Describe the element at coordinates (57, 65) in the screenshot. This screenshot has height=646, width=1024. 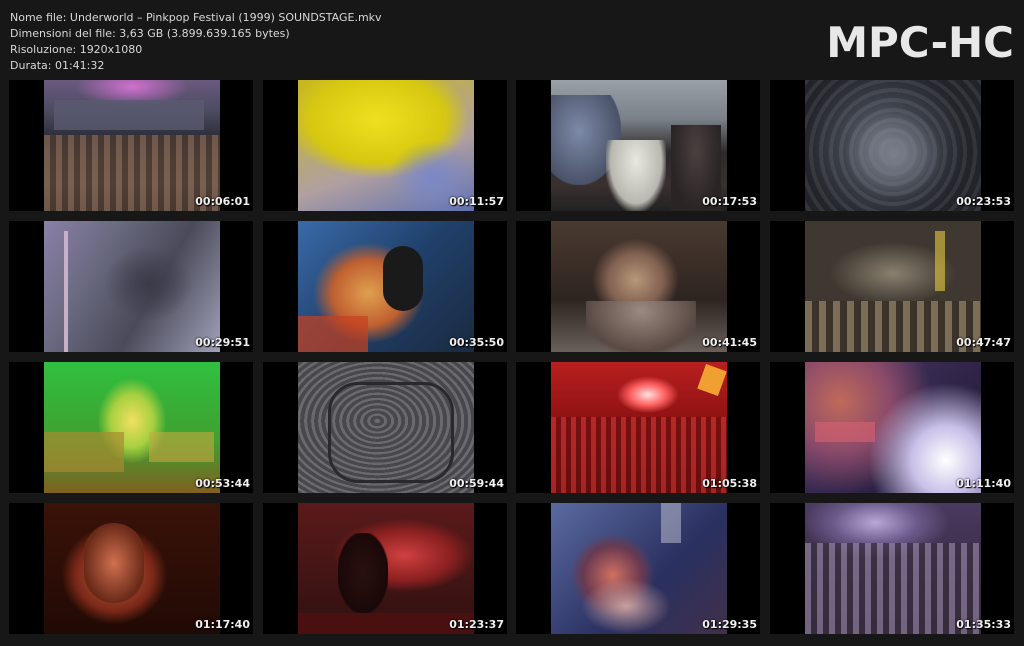
I see `duration: Durata: 01:41:32` at that location.